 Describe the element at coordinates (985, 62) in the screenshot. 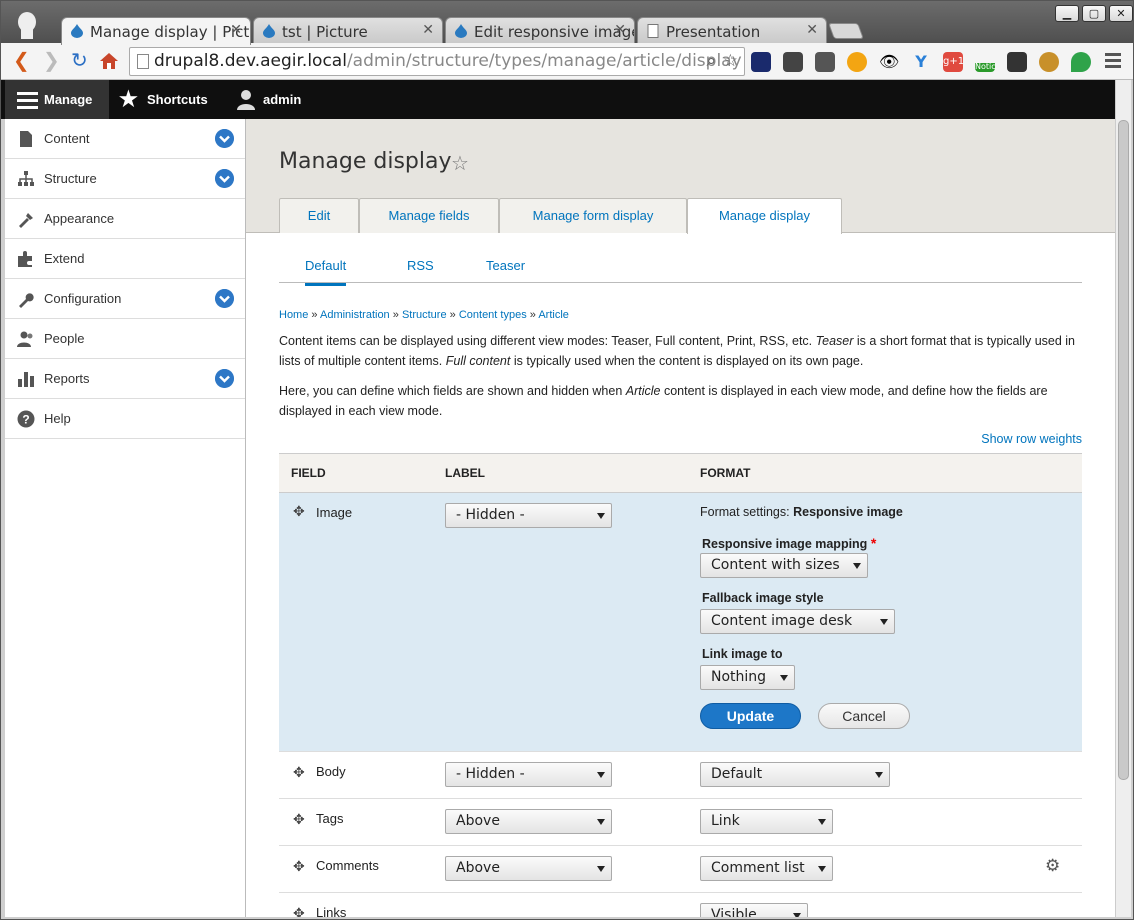

I see `extension-notification-icon: Notic` at that location.